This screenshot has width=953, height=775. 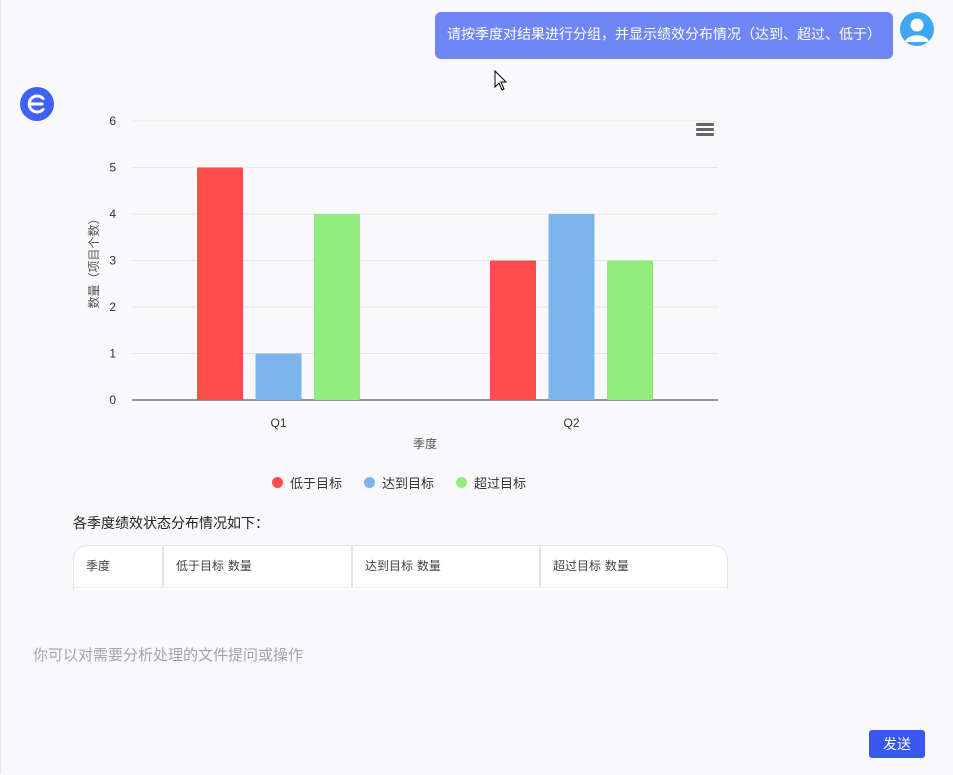 What do you see at coordinates (112, 307) in the screenshot?
I see `y-tick-label: 2` at bounding box center [112, 307].